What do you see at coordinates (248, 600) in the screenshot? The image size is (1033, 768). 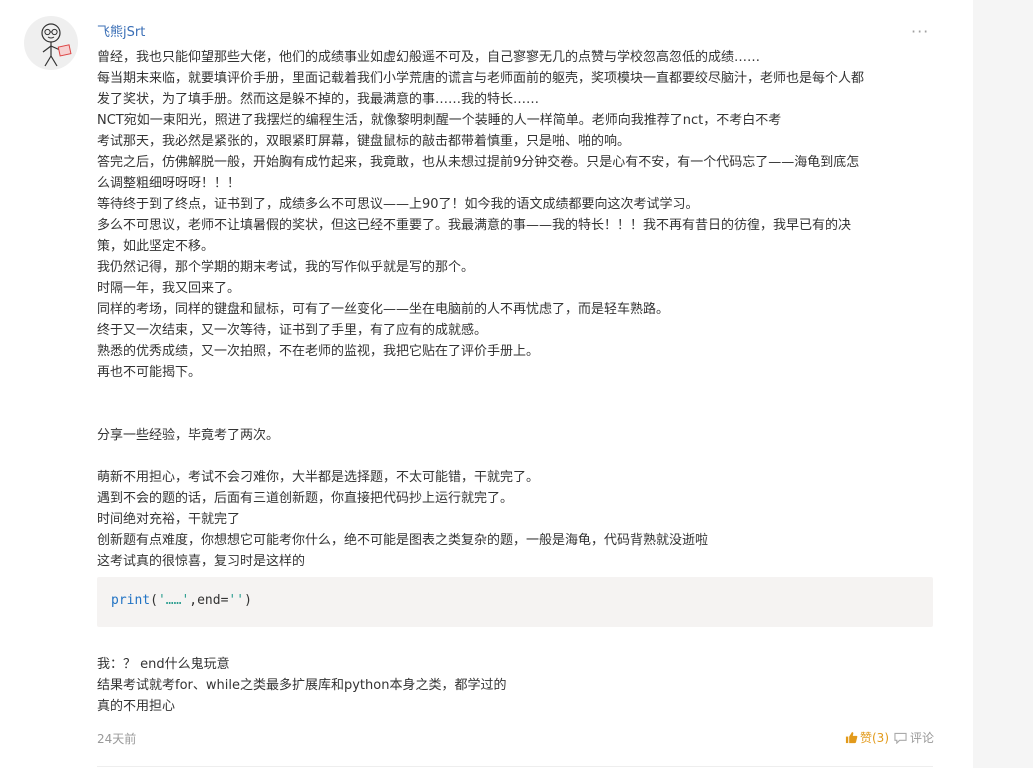 I see `code-paren-close: )` at bounding box center [248, 600].